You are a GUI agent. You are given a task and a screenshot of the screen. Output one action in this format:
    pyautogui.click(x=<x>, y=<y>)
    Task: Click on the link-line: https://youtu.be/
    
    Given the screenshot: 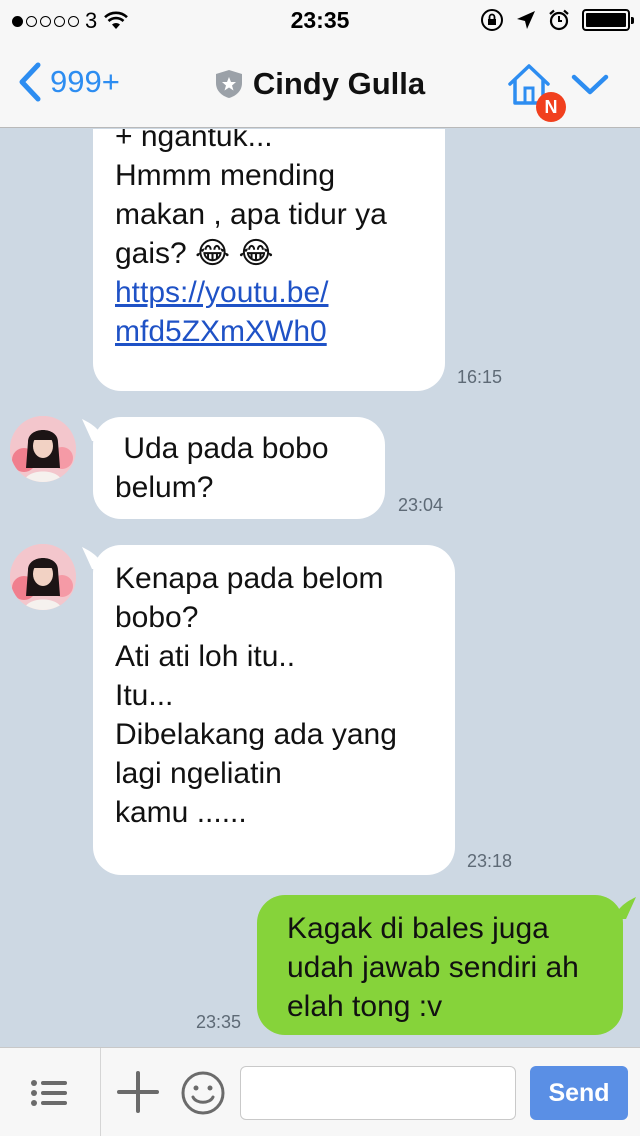 What is the action you would take?
    pyautogui.click(x=222, y=292)
    